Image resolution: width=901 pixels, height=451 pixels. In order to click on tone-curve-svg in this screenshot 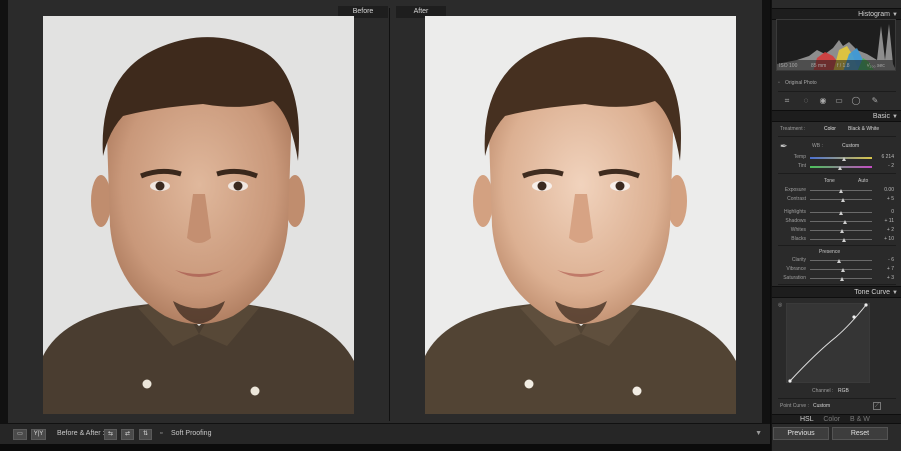, I will do `click(828, 343)`.